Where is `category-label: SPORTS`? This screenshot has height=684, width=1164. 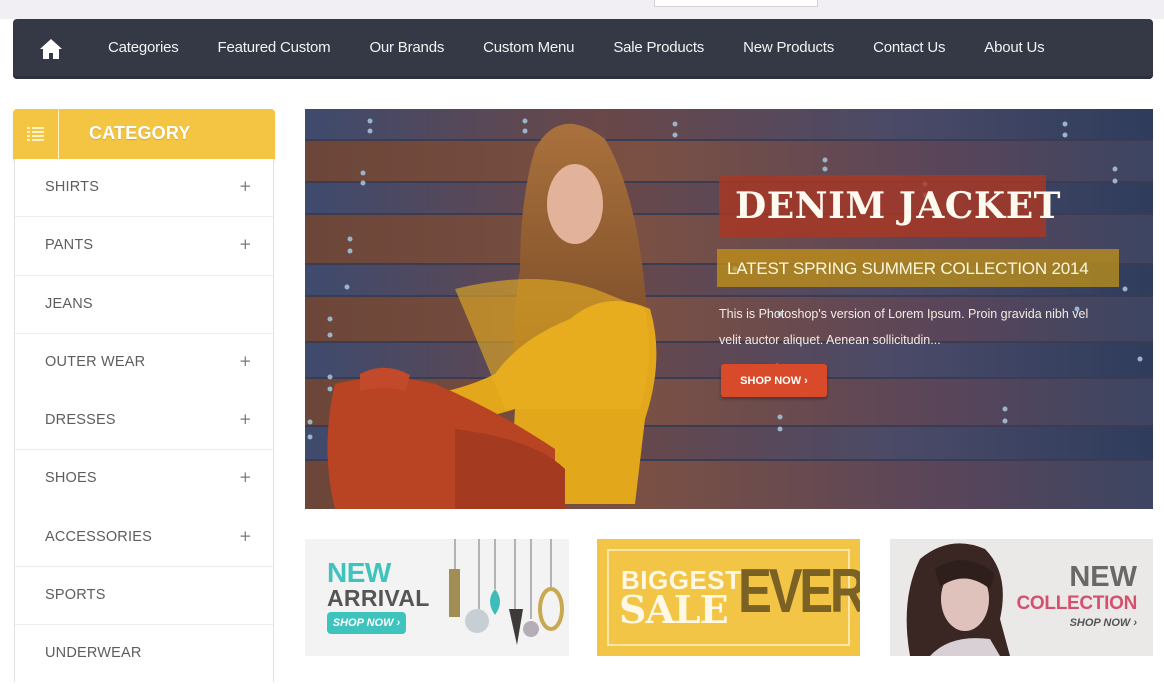
category-label: SPORTS is located at coordinates (75, 595).